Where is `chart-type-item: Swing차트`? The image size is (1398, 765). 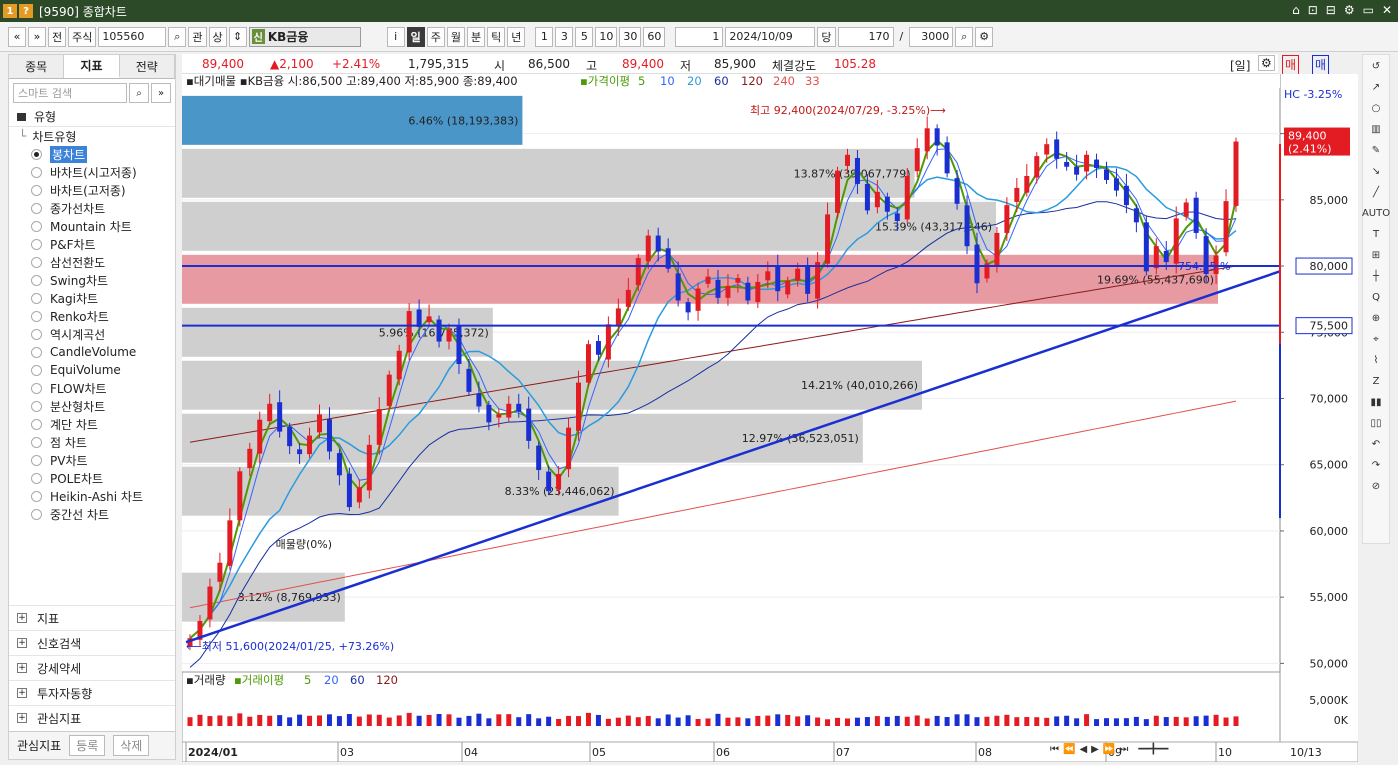 chart-type-item: Swing차트 is located at coordinates (103, 280).